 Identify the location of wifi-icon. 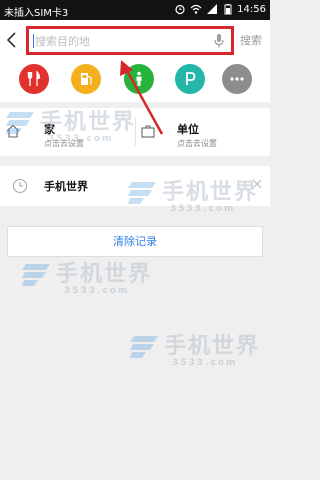
(196, 9).